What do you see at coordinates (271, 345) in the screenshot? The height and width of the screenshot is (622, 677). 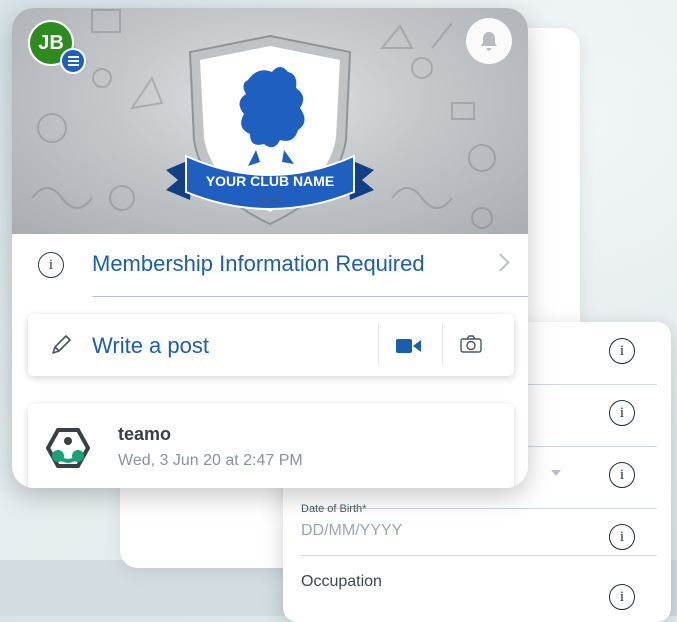 I see `write-post-composer: Write a post` at bounding box center [271, 345].